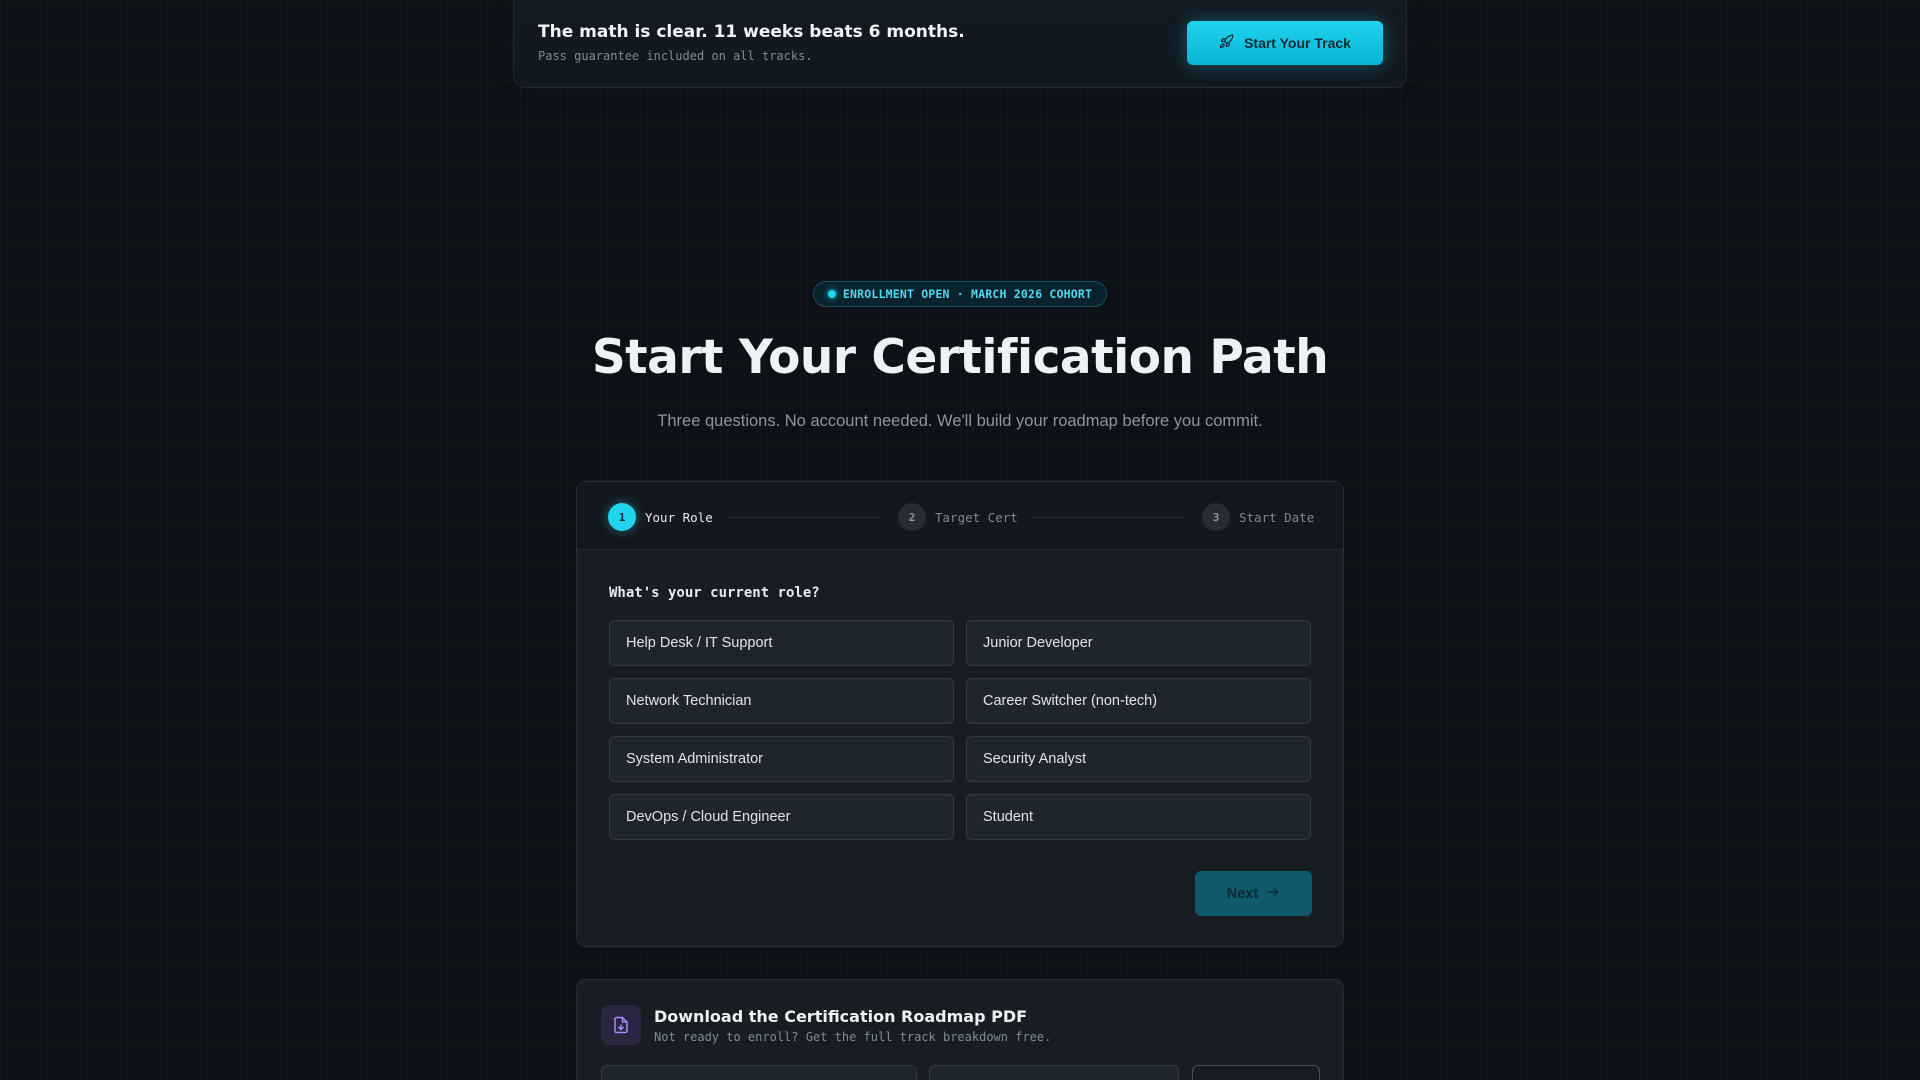 This screenshot has height=1080, width=1920. Describe the element at coordinates (1256, 1072) in the screenshot. I see `download-pdf-button` at that location.